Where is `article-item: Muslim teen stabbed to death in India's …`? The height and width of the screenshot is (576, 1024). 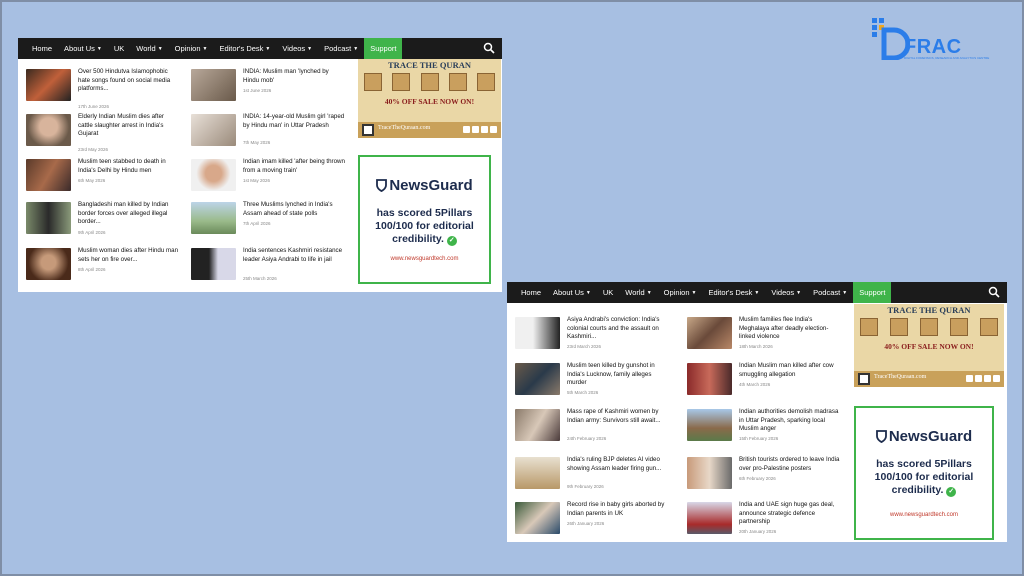 article-item: Muslim teen stabbed to death in India's … is located at coordinates (103, 178).